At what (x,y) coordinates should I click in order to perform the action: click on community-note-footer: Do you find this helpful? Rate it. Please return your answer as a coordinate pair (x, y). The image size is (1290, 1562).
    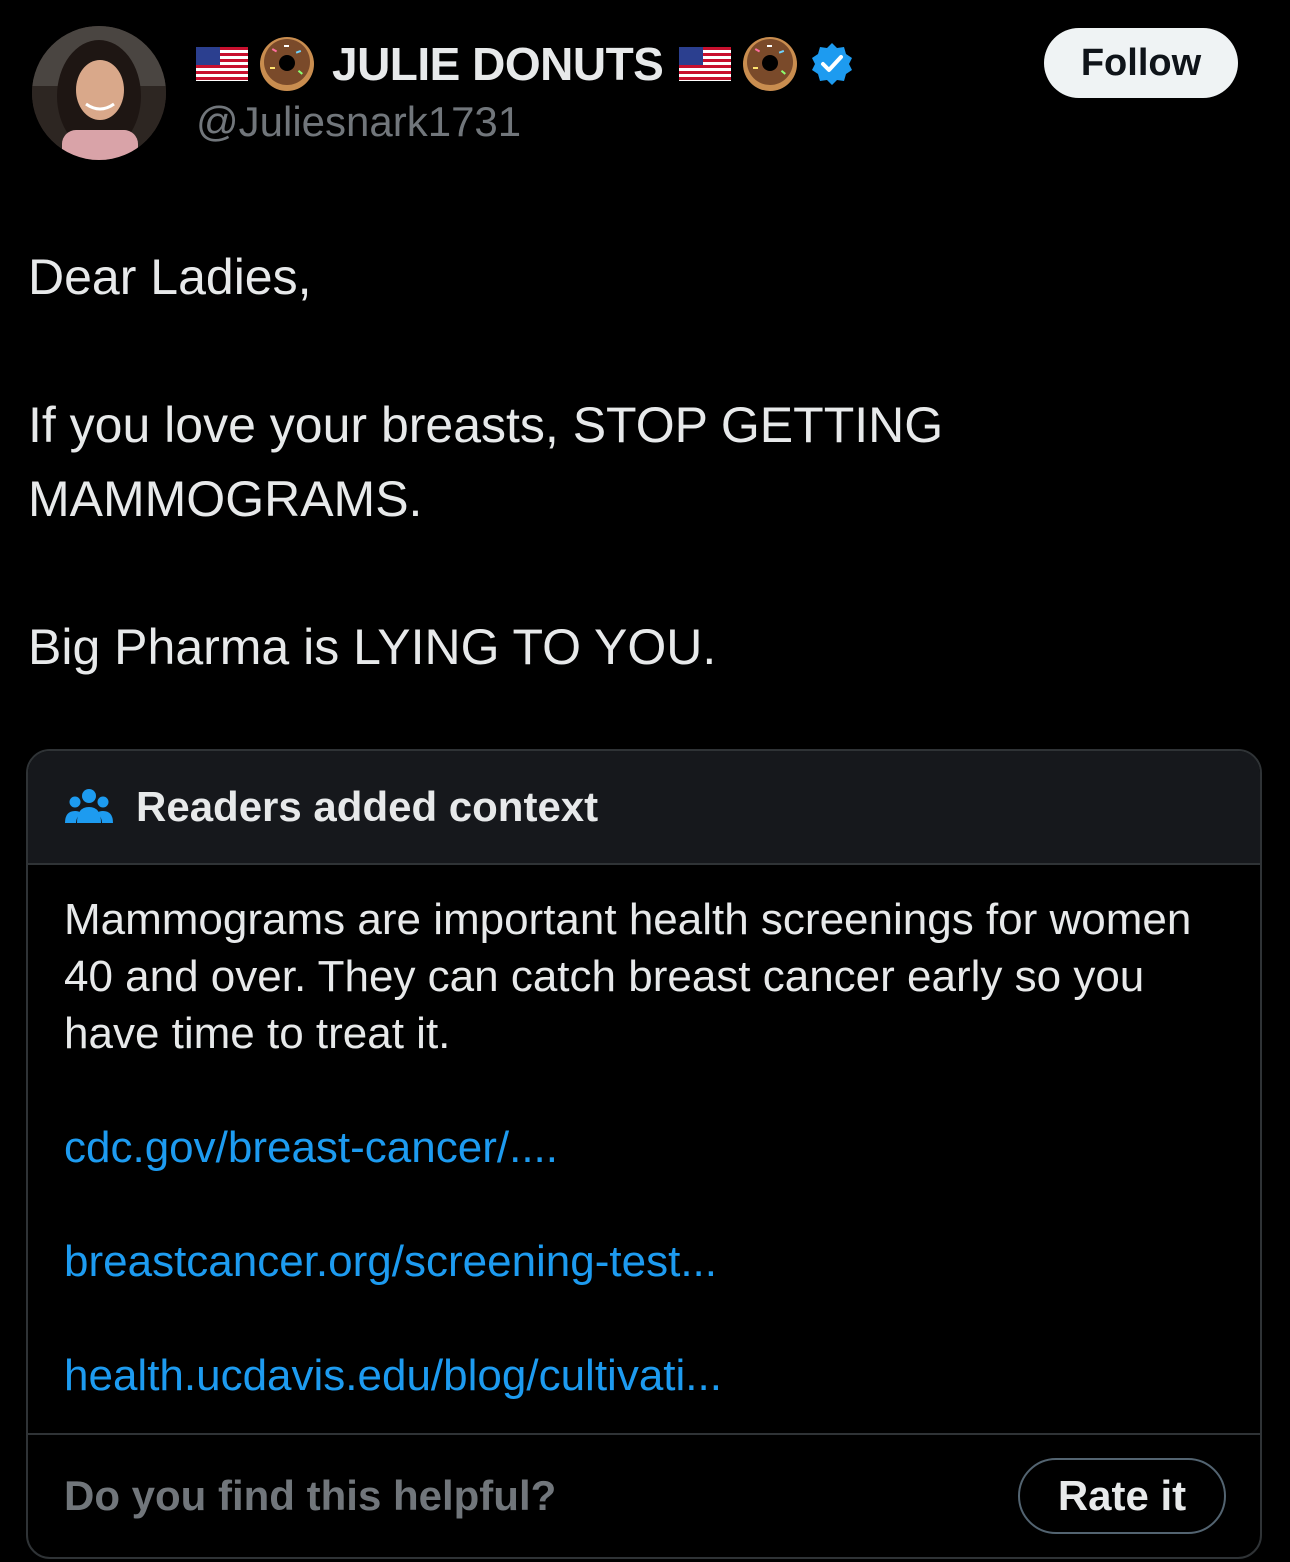
    Looking at the image, I should click on (644, 1495).